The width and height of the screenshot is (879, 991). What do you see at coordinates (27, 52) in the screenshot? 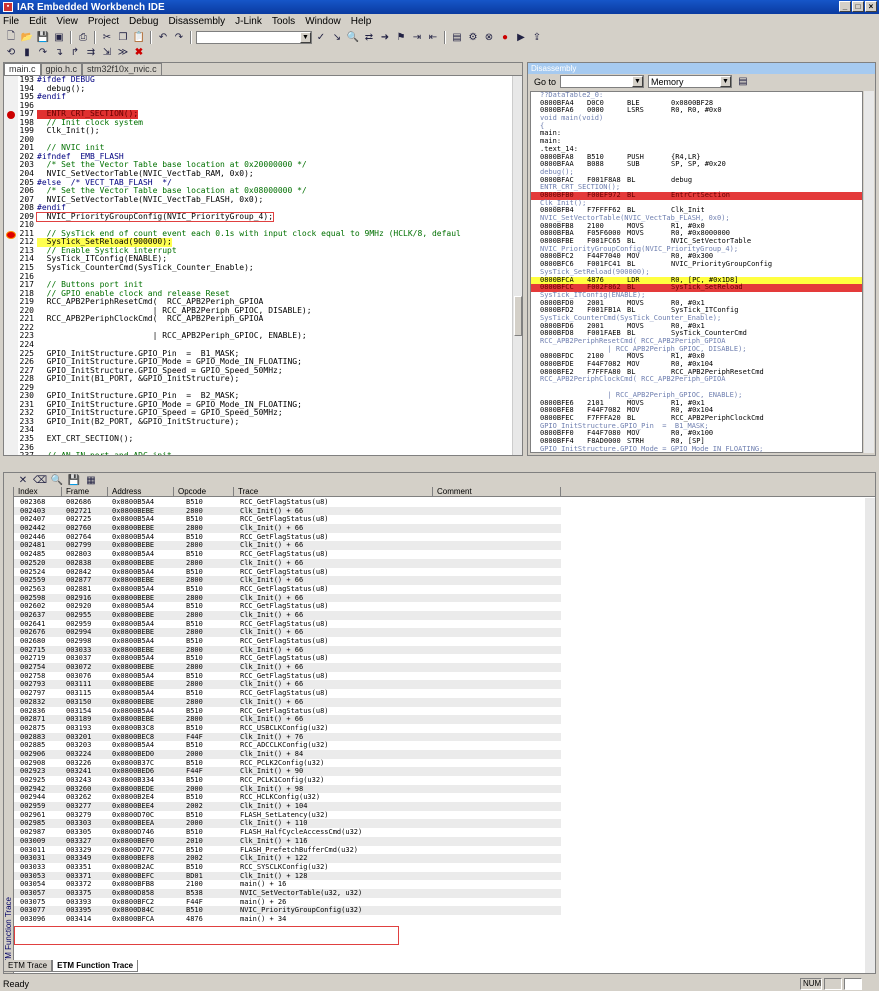
I see `break-icon: ▮` at bounding box center [27, 52].